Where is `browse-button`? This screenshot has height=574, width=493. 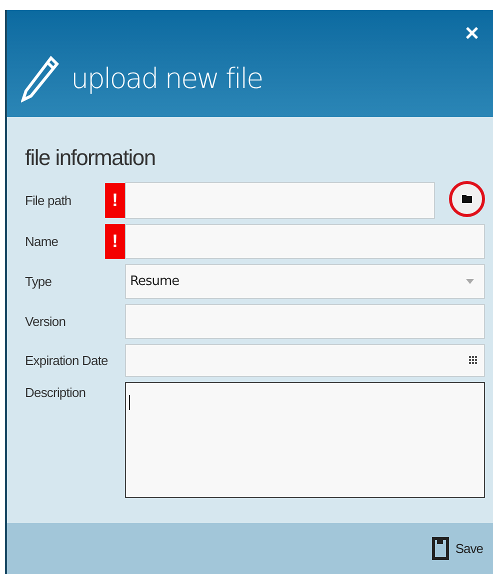 browse-button is located at coordinates (467, 198).